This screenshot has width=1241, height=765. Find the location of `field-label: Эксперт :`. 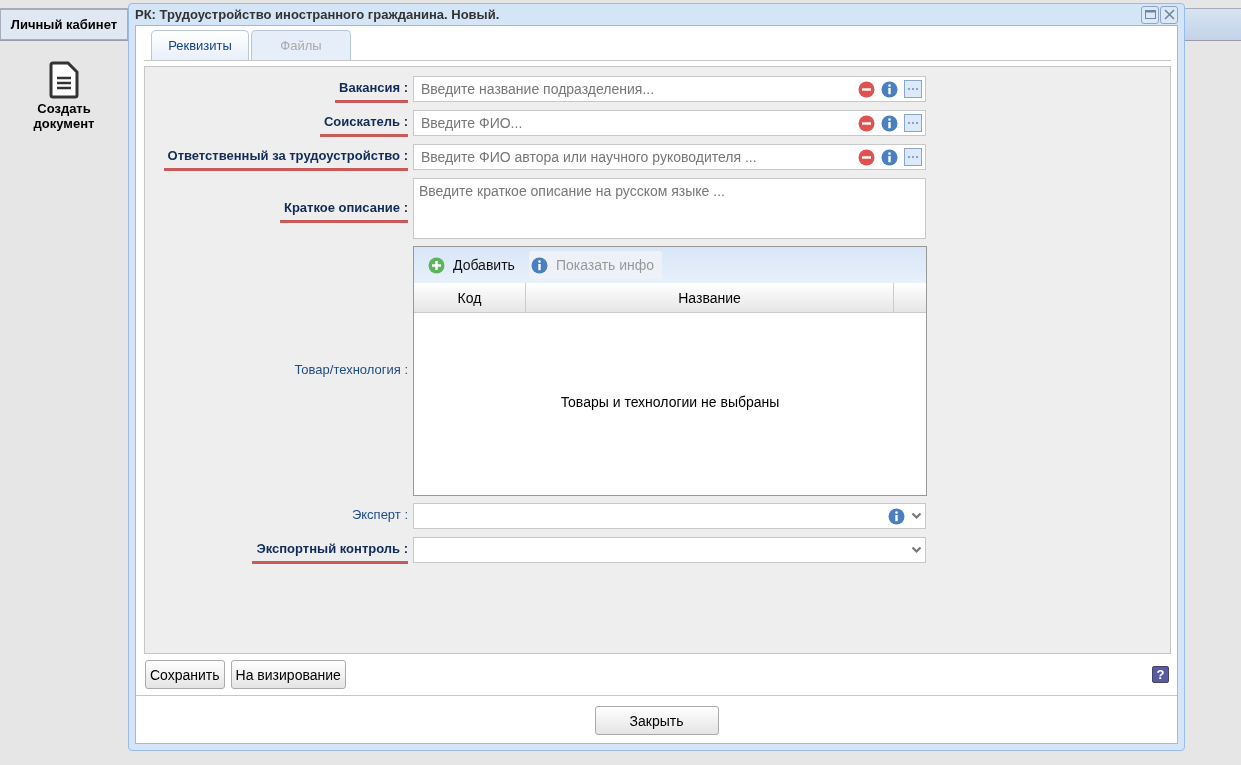

field-label: Эксперт : is located at coordinates (379, 515).